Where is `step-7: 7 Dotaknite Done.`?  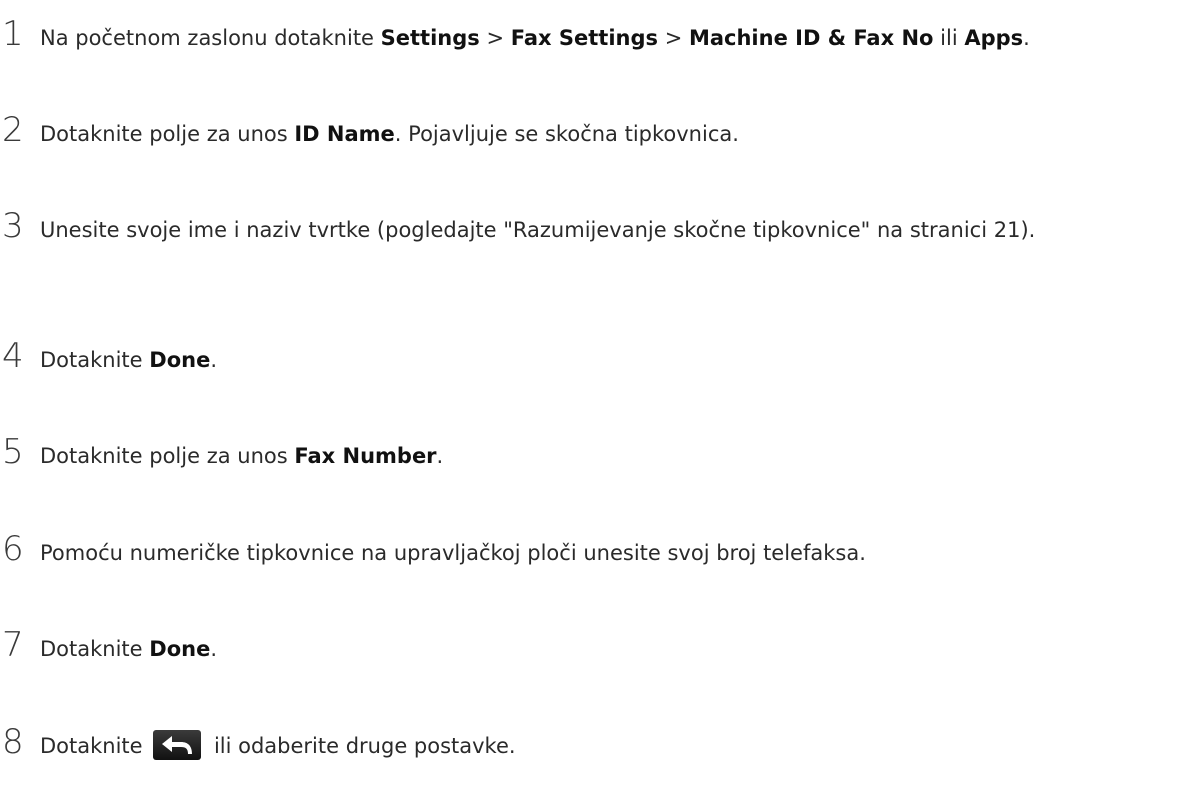
step-7: 7 Dotaknite Done. is located at coordinates (593, 646).